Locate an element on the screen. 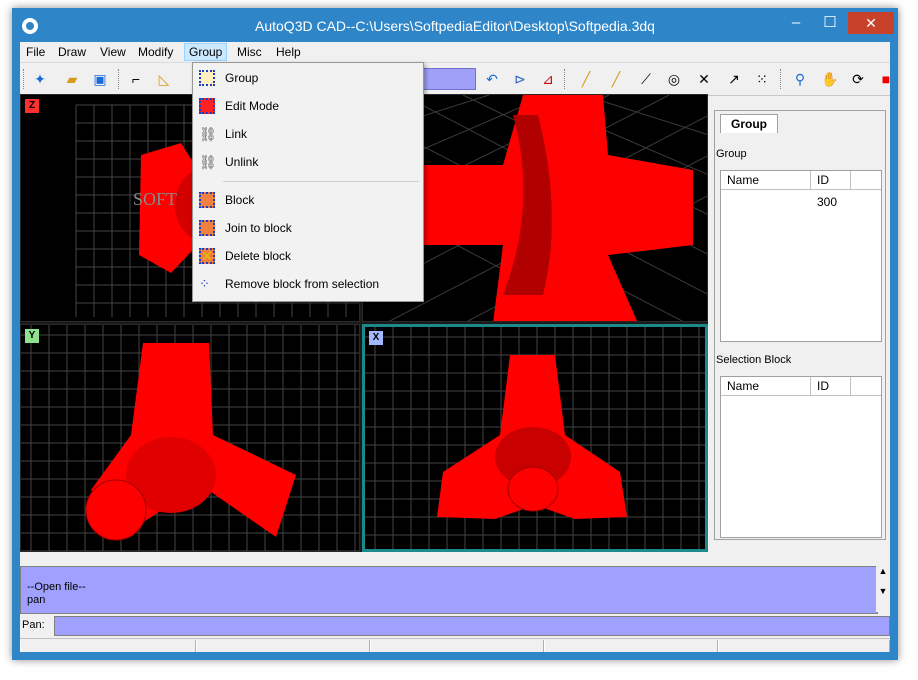 The image size is (918, 680). zoom-icon: ⚲ is located at coordinates (800, 79).